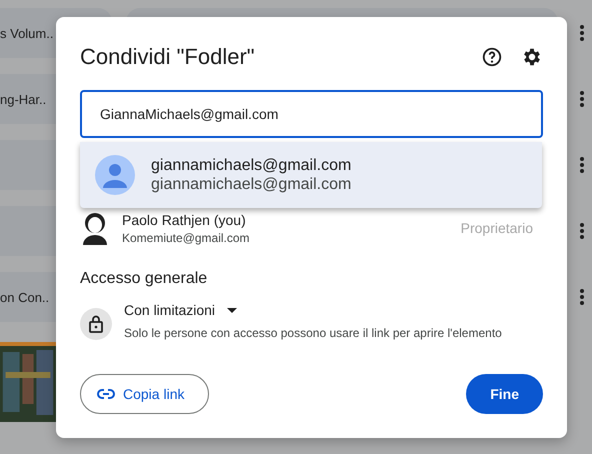  What do you see at coordinates (25, 297) in the screenshot?
I see `file-name: on Con..` at bounding box center [25, 297].